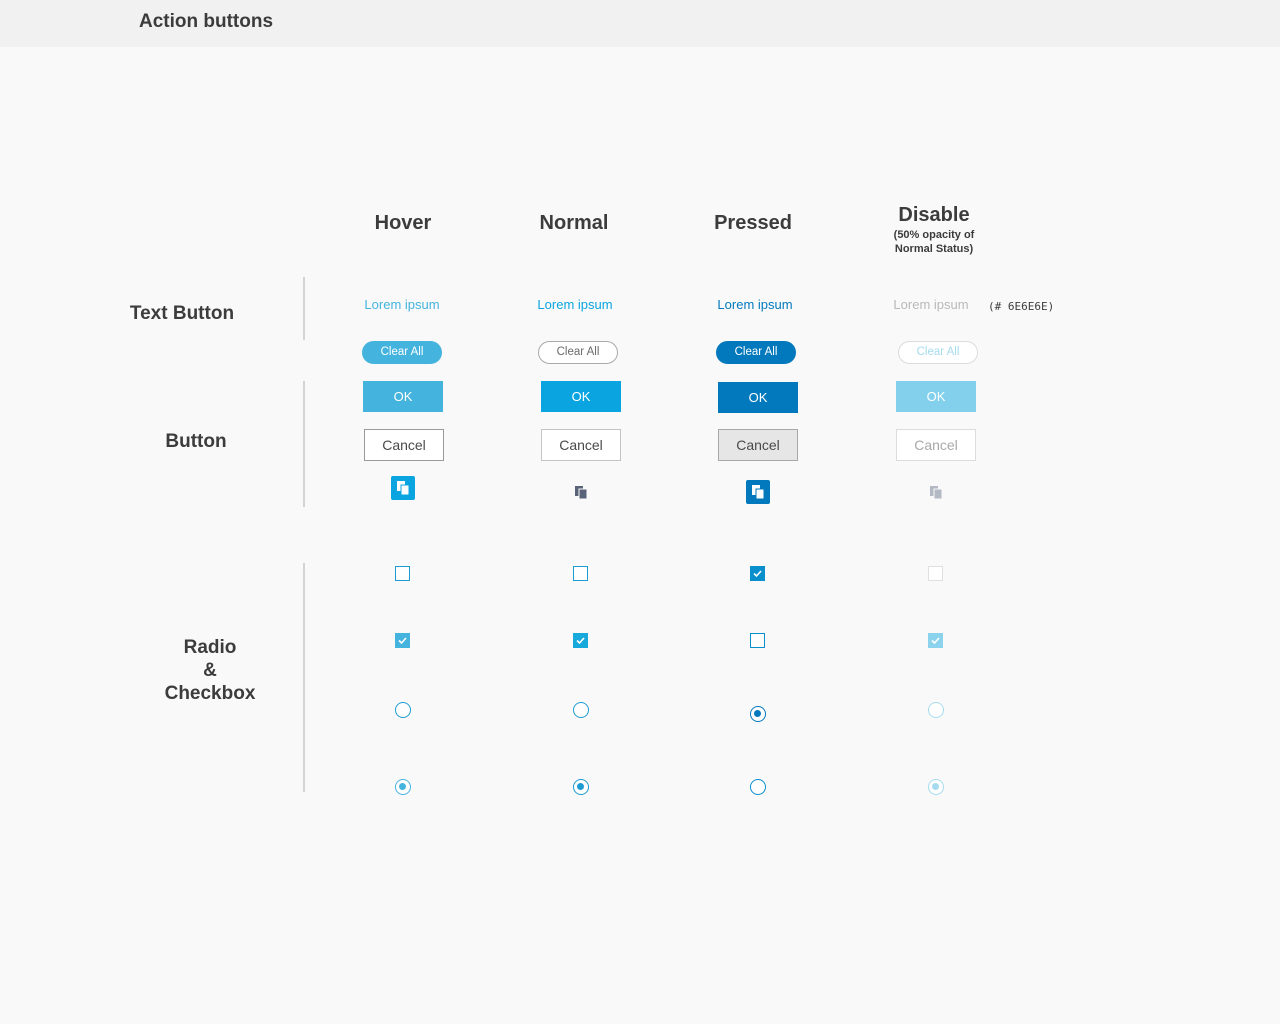 The height and width of the screenshot is (1024, 1280). I want to click on column-header-disable: Disable, so click(934, 215).